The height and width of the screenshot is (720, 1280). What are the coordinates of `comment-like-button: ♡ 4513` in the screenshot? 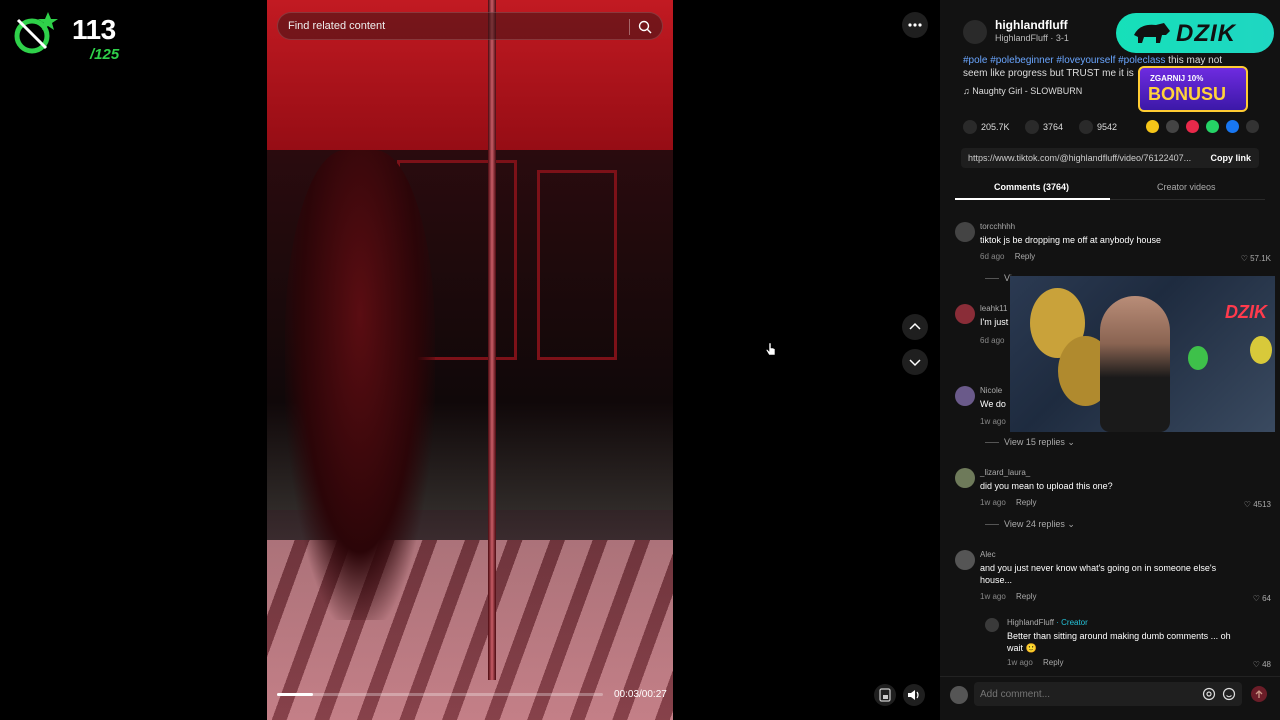 It's located at (1257, 504).